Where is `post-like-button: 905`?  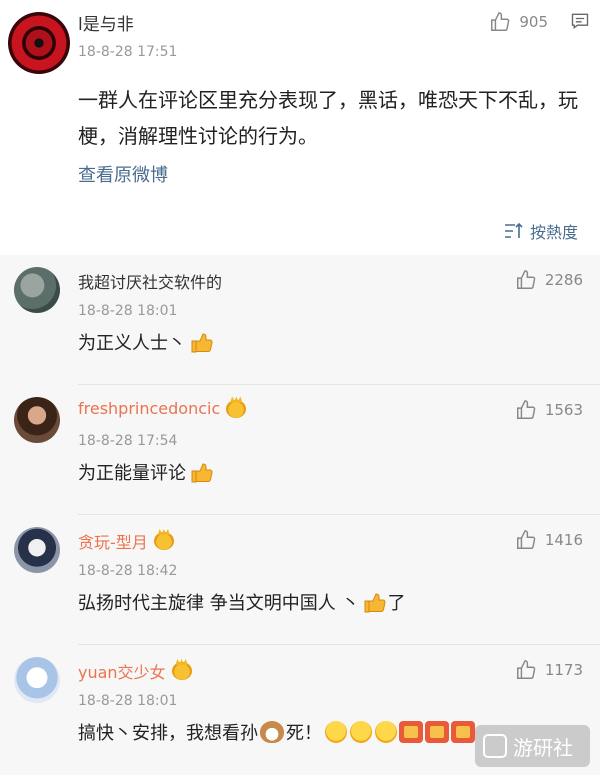
post-like-button: 905 is located at coordinates (518, 22).